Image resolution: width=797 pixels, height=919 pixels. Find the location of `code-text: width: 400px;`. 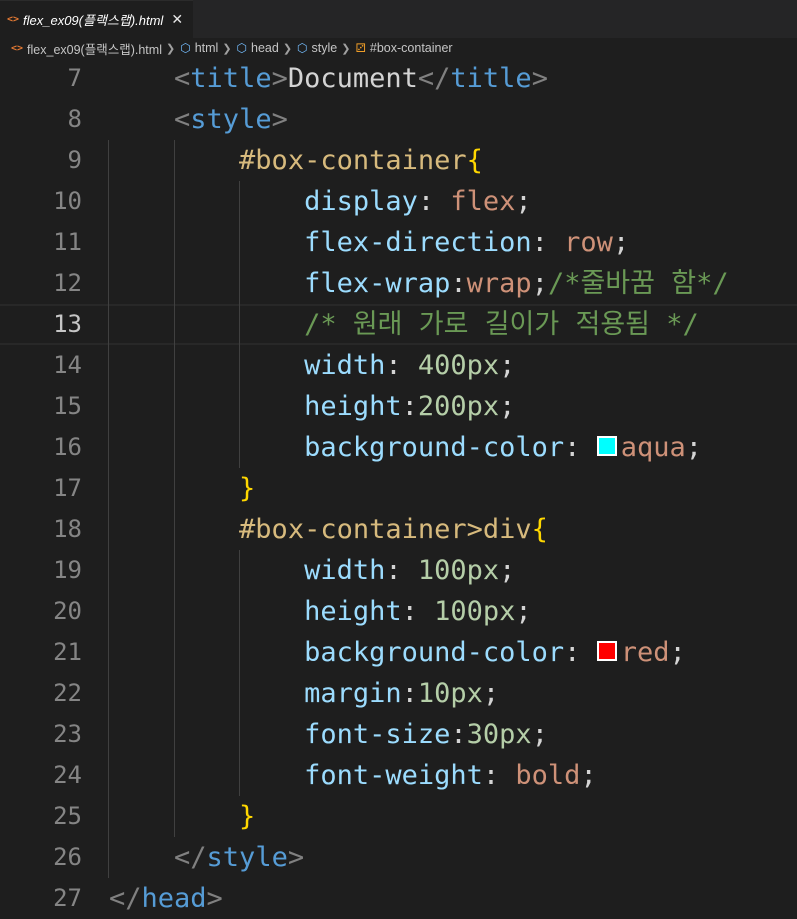

code-text: width: 400px; is located at coordinates (312, 365).